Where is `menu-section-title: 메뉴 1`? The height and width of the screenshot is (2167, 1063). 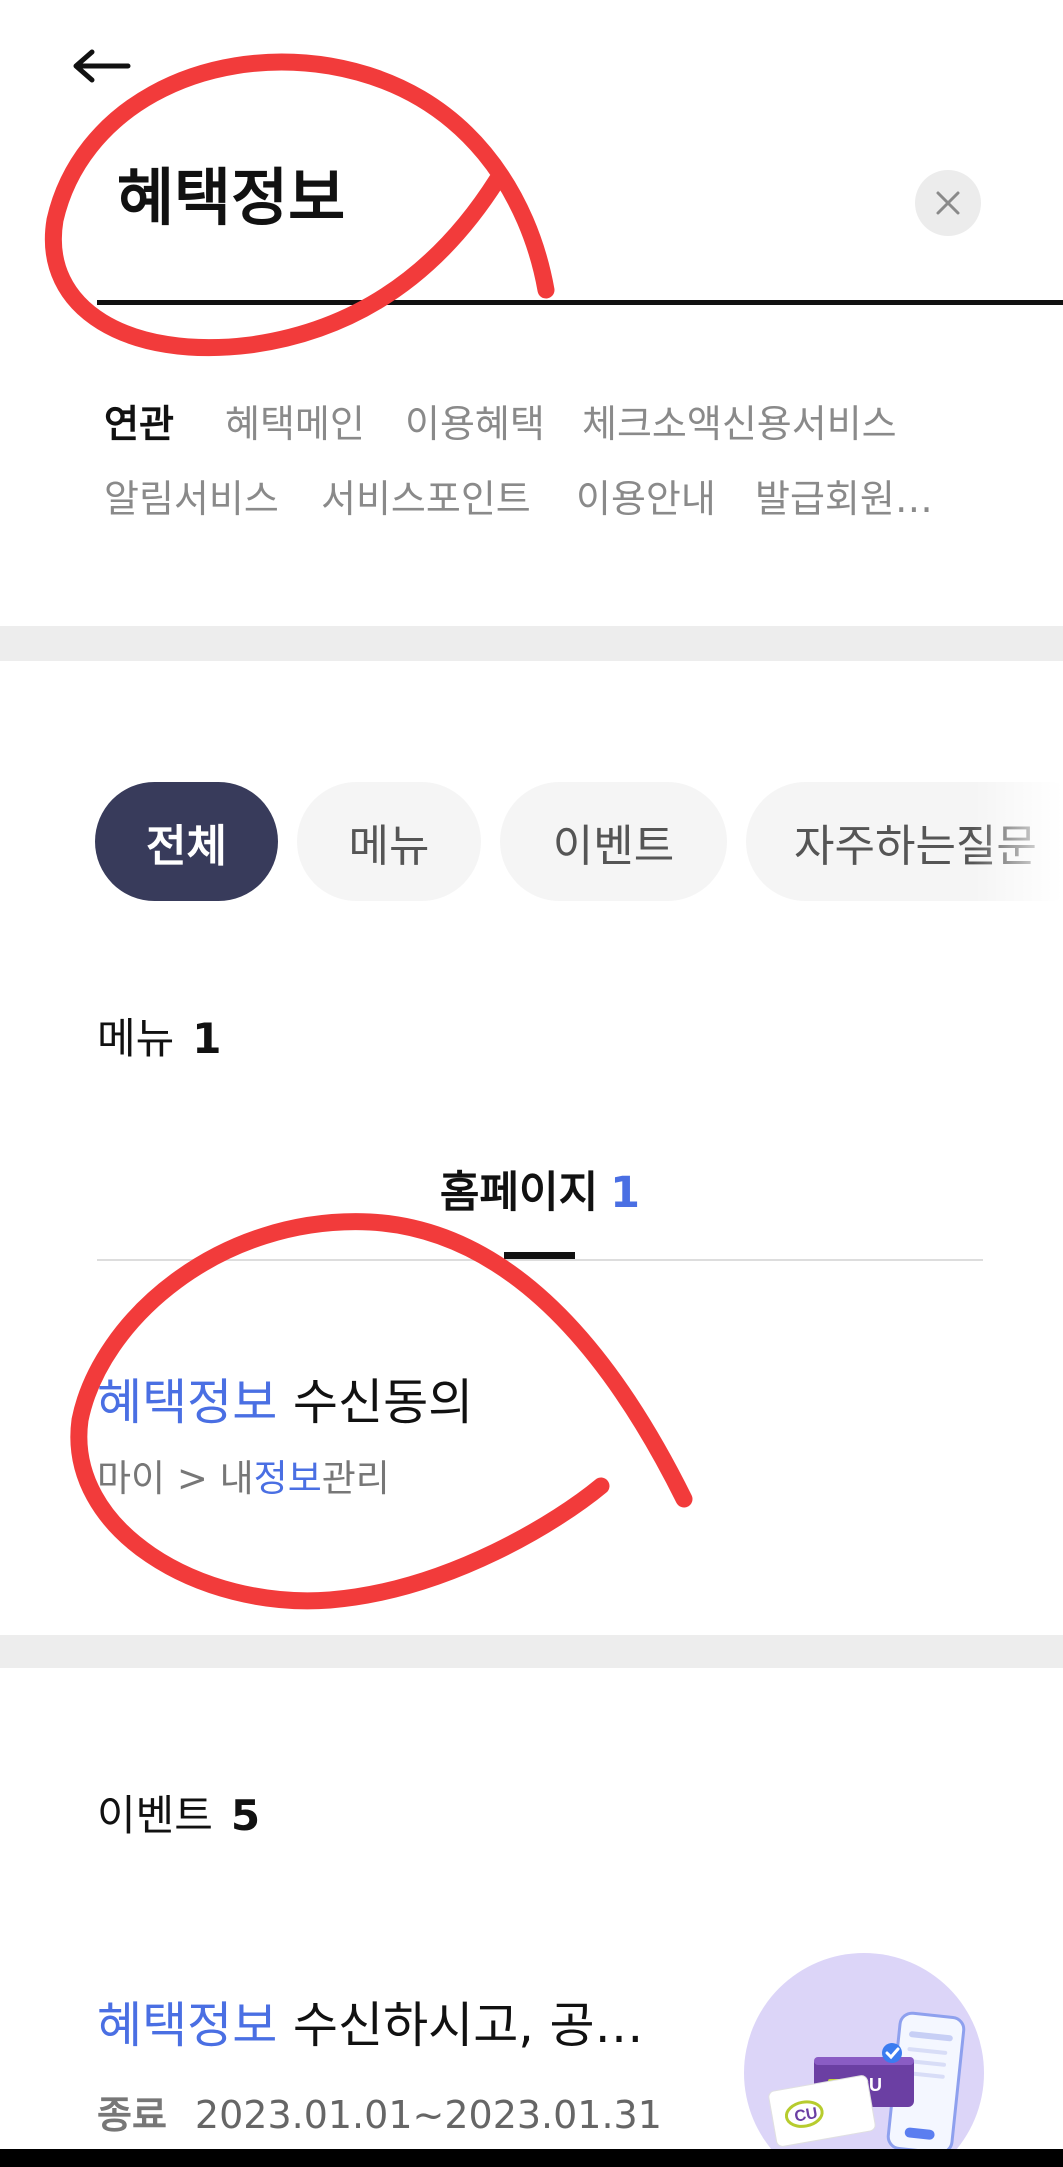
menu-section-title: 메뉴 1 is located at coordinates (159, 1039).